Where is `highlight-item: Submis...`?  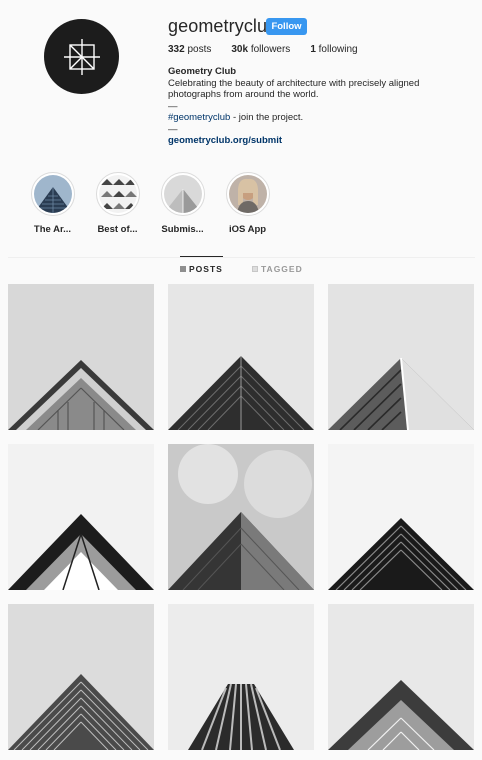
highlight-item: Submis... is located at coordinates (182, 203).